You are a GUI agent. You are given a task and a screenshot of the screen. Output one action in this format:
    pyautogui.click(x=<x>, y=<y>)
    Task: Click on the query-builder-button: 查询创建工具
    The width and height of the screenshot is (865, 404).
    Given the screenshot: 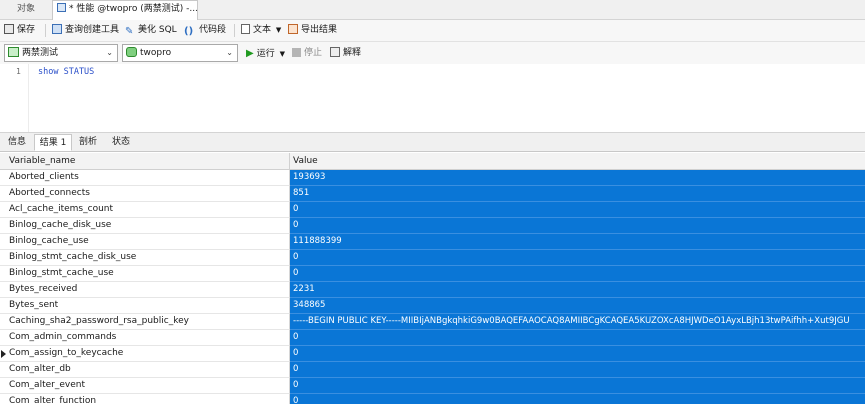 What is the action you would take?
    pyautogui.click(x=85, y=30)
    